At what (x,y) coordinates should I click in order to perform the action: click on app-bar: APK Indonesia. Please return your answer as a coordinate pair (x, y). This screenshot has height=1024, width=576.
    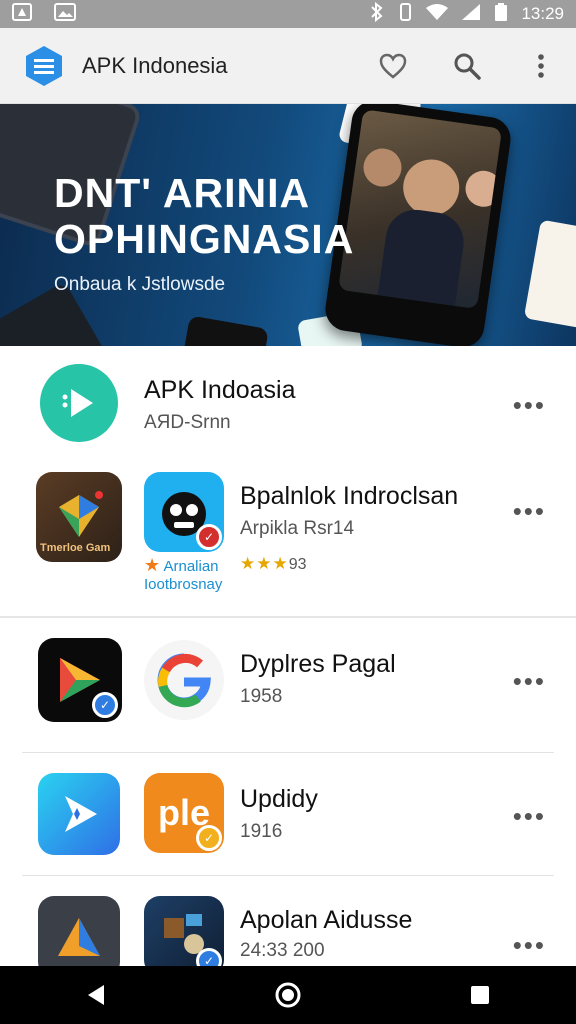
    Looking at the image, I should click on (288, 66).